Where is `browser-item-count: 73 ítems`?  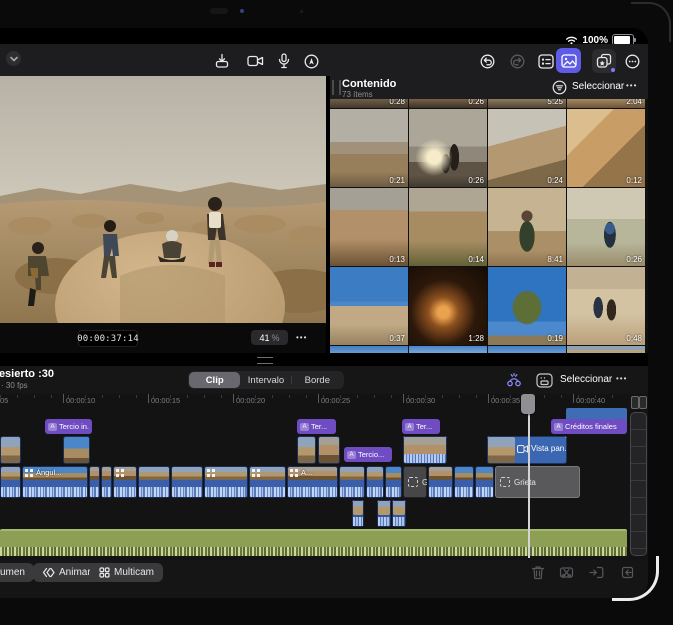
browser-item-count: 73 ítems is located at coordinates (357, 94).